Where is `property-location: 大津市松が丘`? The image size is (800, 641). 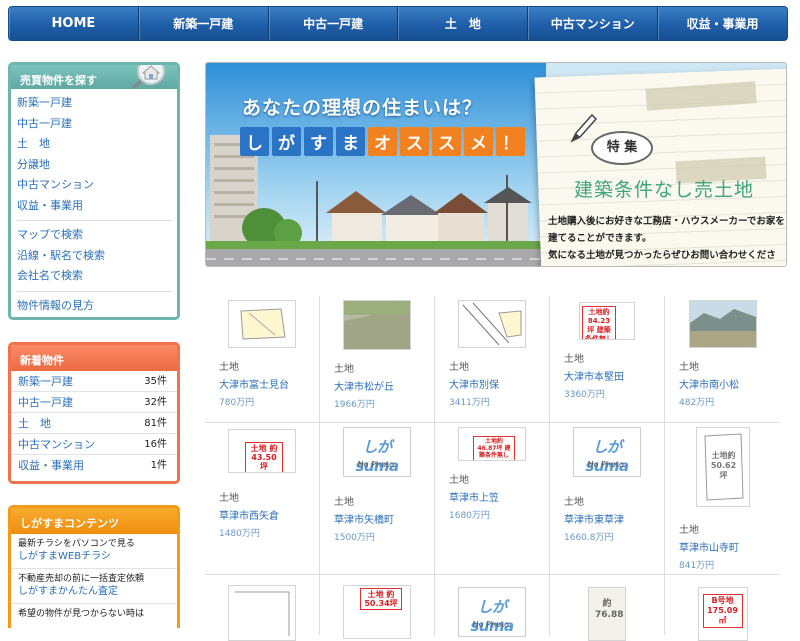
property-location: 大津市松が丘 is located at coordinates (377, 385).